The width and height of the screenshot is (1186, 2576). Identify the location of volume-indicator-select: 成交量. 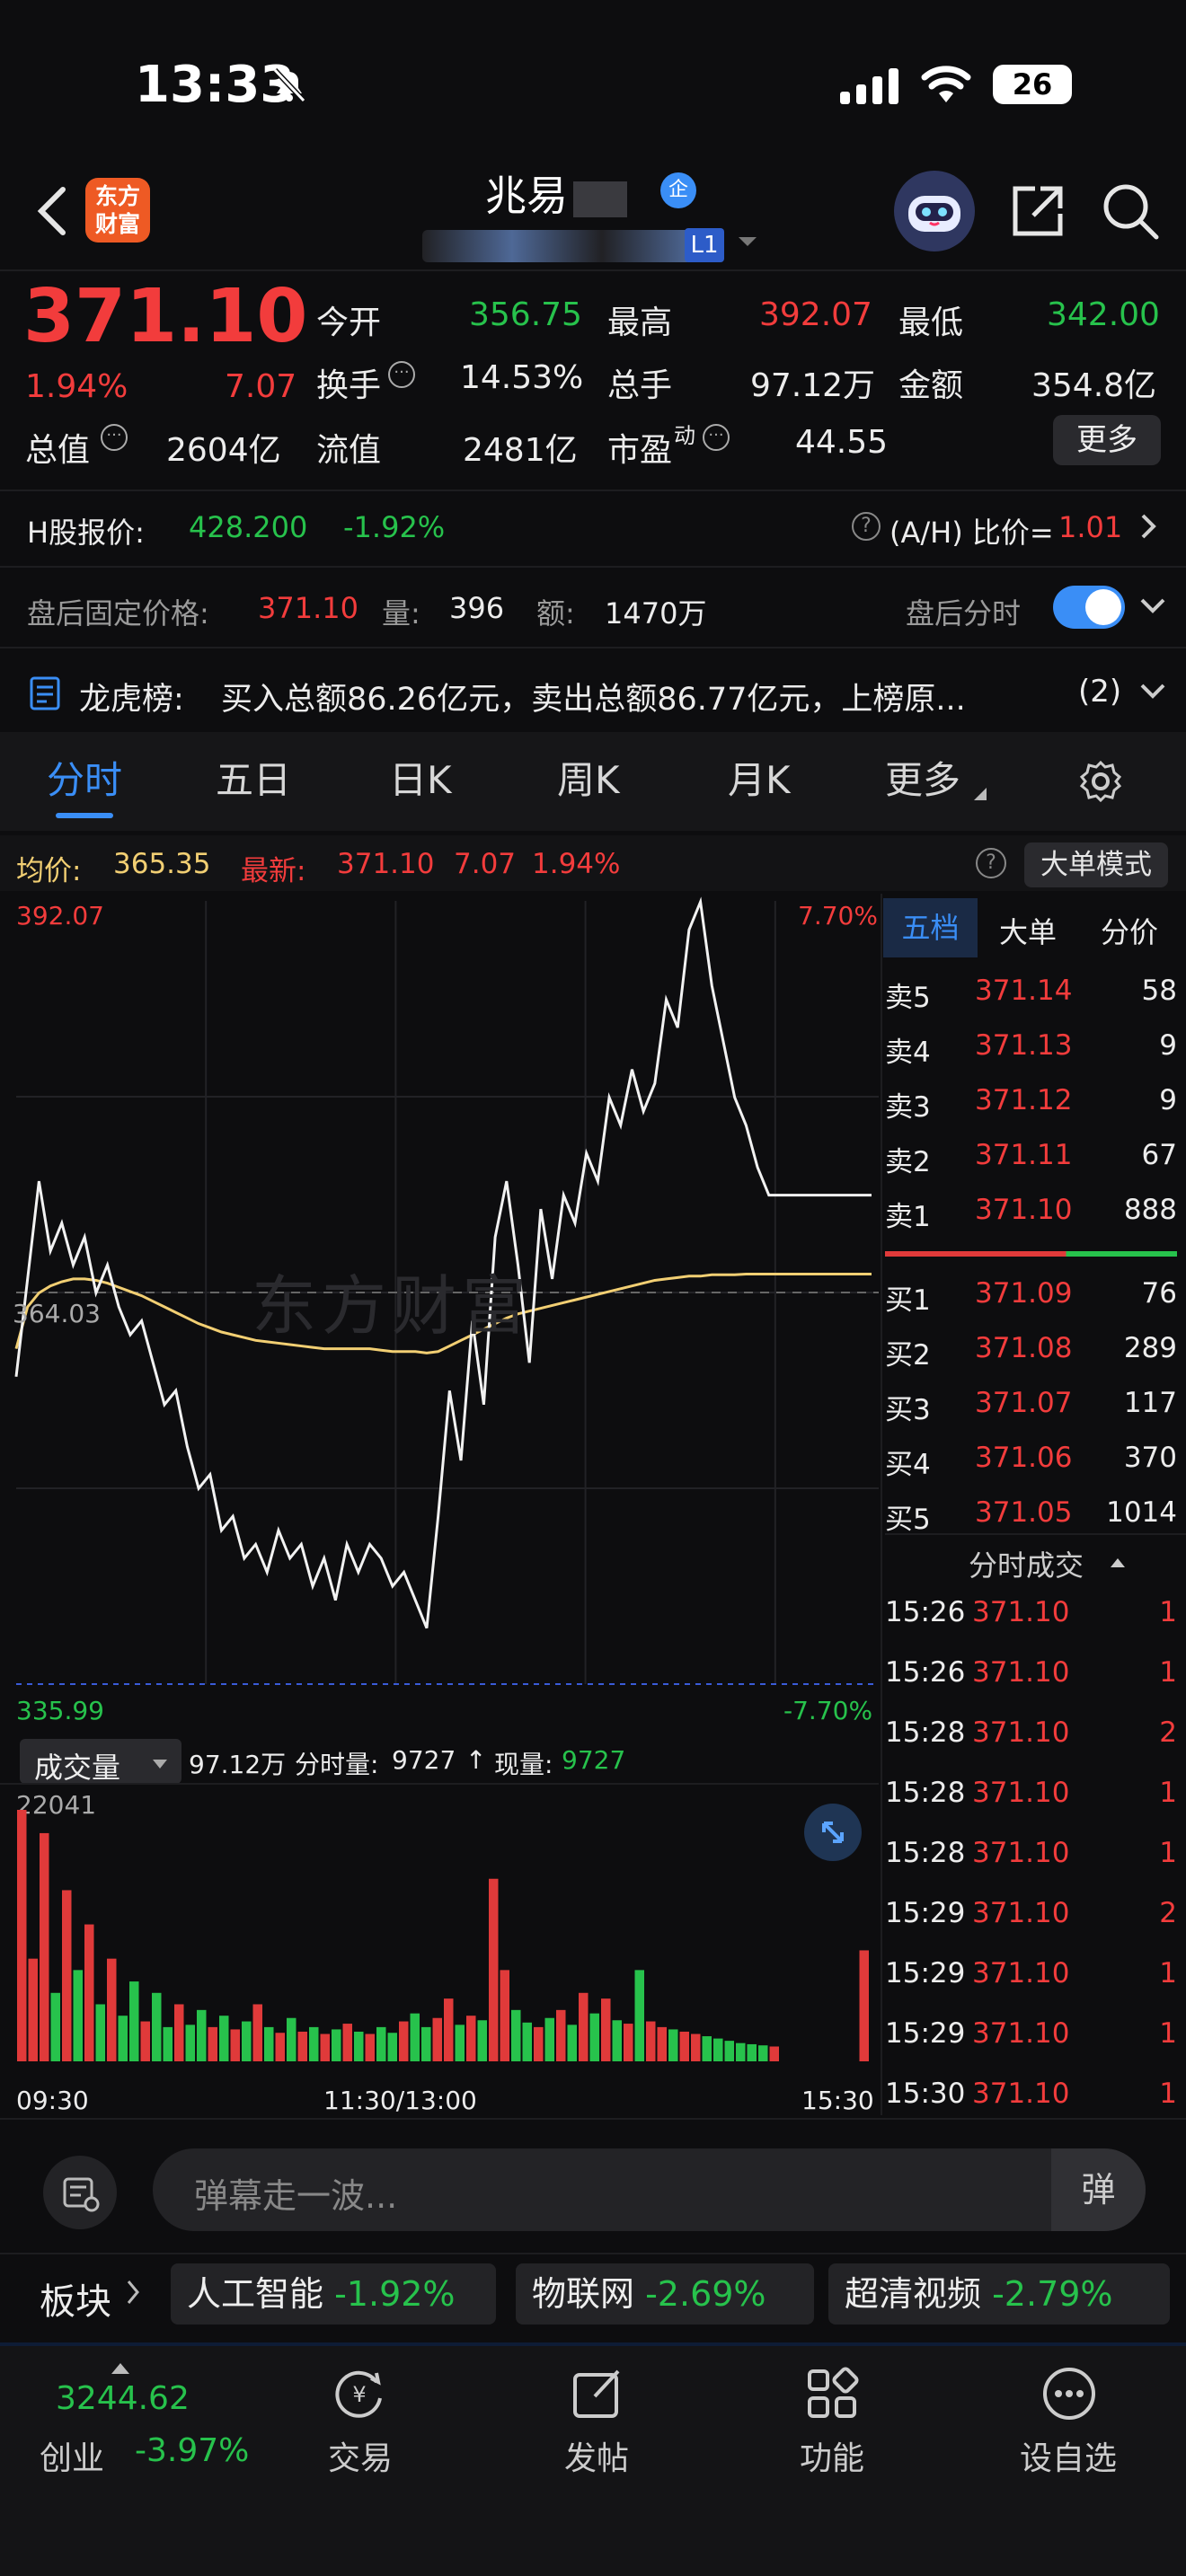
(100, 1762).